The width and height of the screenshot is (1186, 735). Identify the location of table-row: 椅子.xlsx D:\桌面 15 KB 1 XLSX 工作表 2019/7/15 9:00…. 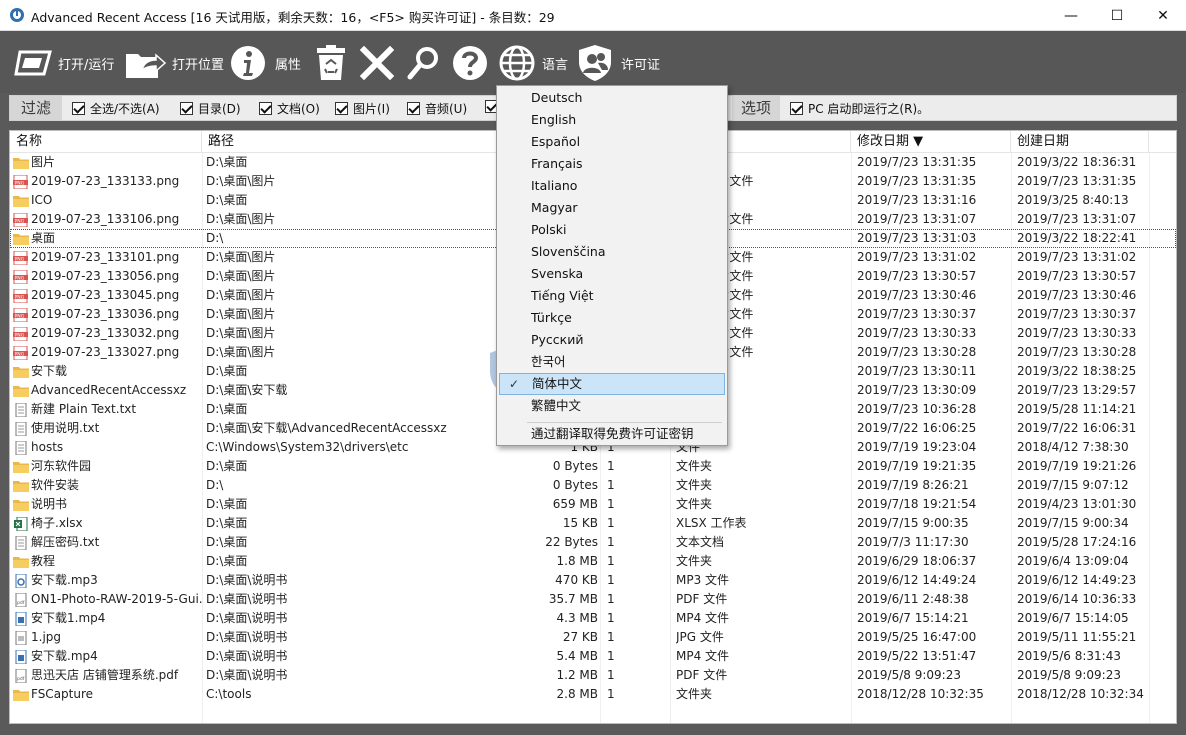
(593, 523).